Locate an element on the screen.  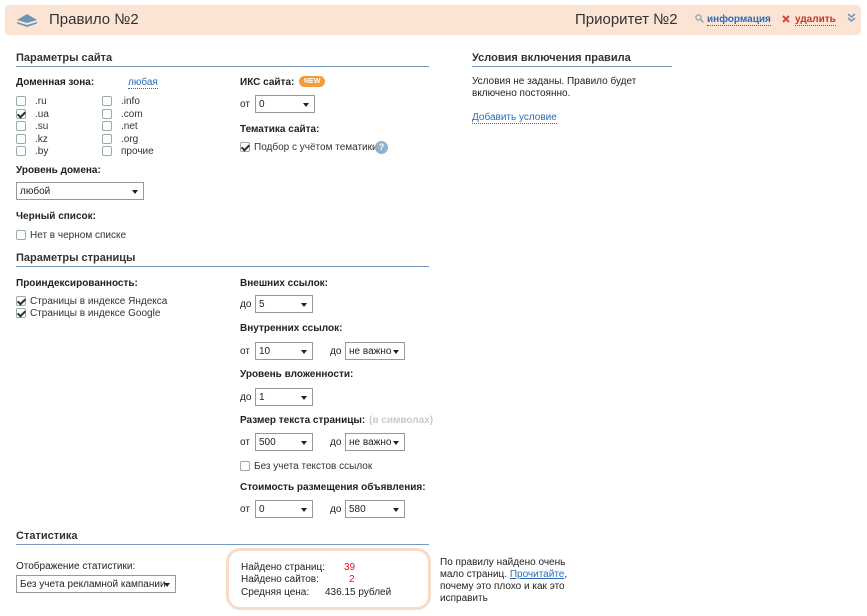
iks-from-label: от is located at coordinates (245, 104).